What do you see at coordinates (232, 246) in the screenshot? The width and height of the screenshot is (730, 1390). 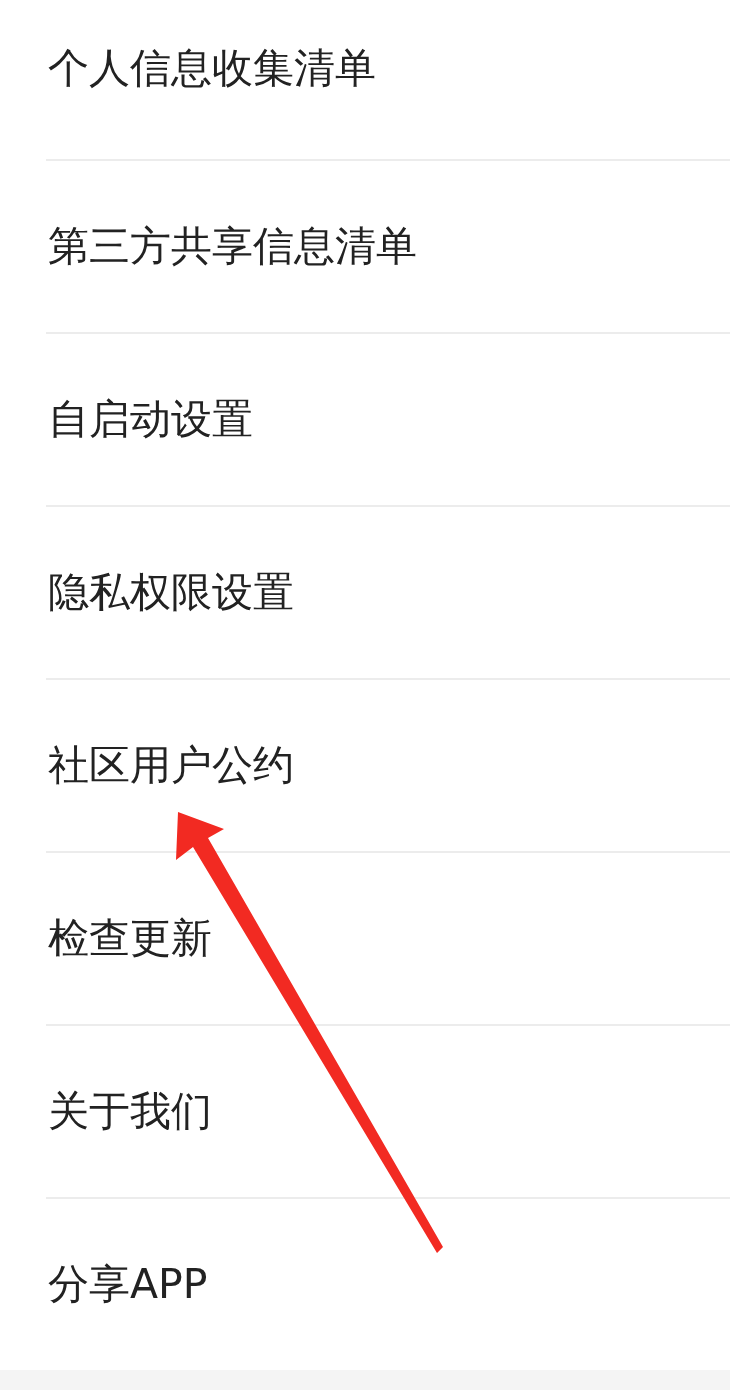 I see `menu-item: 第三方共享信息清单` at bounding box center [232, 246].